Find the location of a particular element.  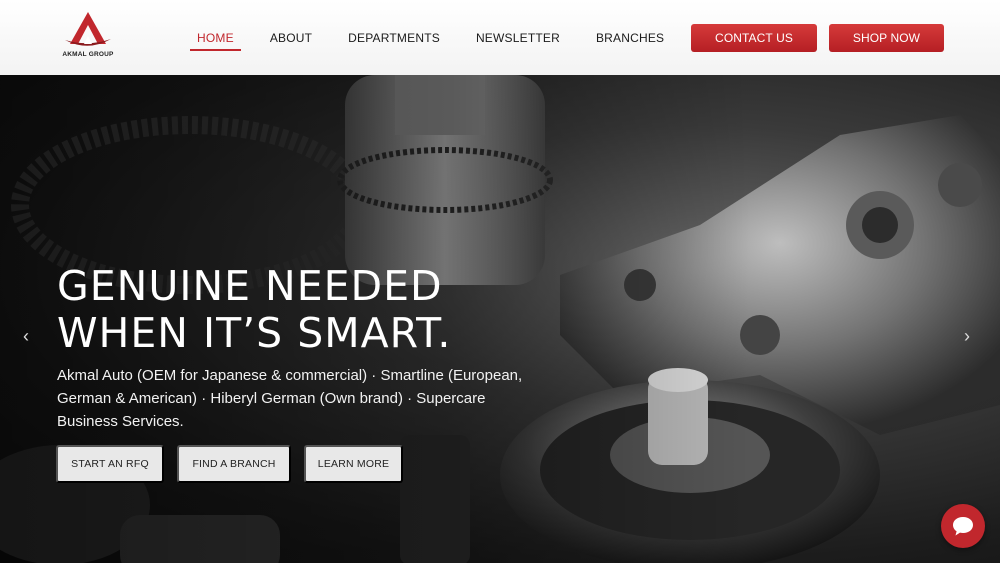

find-branch-button: FIND A BRANCH is located at coordinates (234, 464).